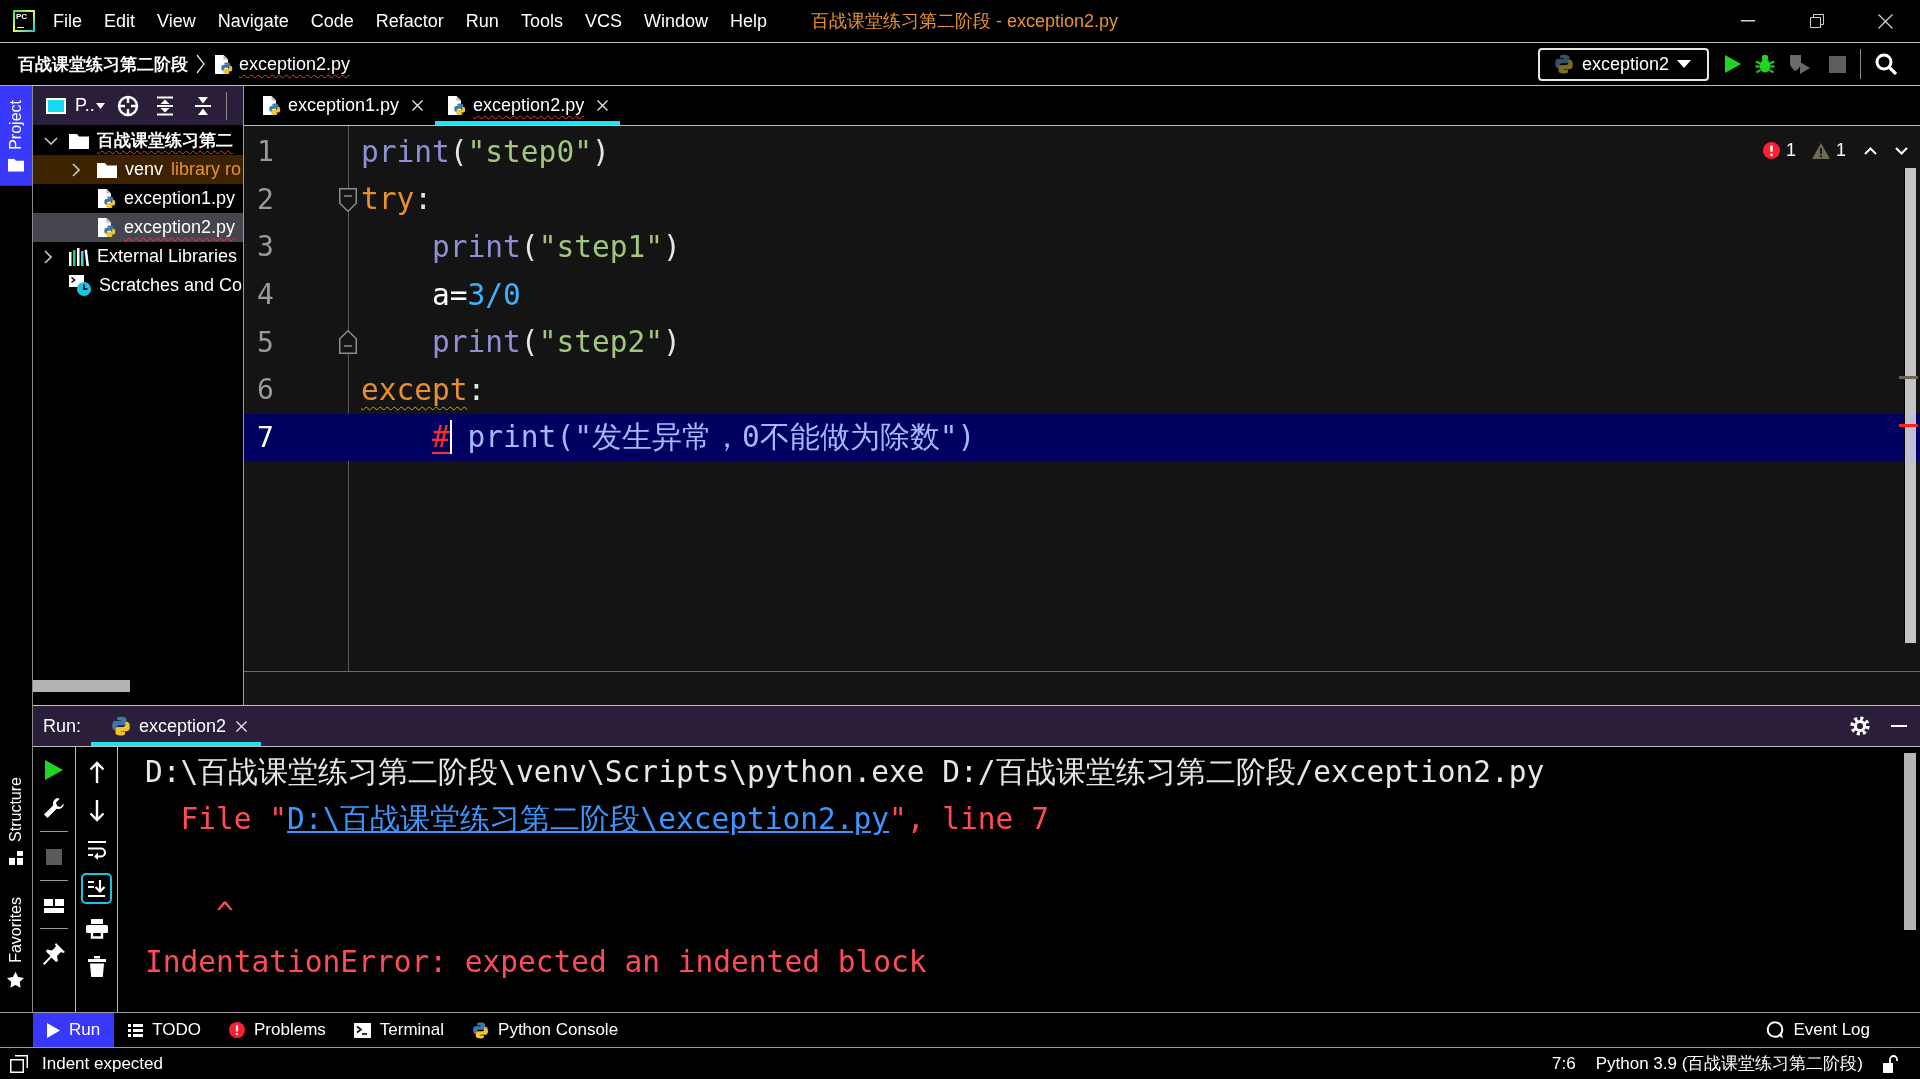  I want to click on tool-window-tab: Project, so click(16, 136).